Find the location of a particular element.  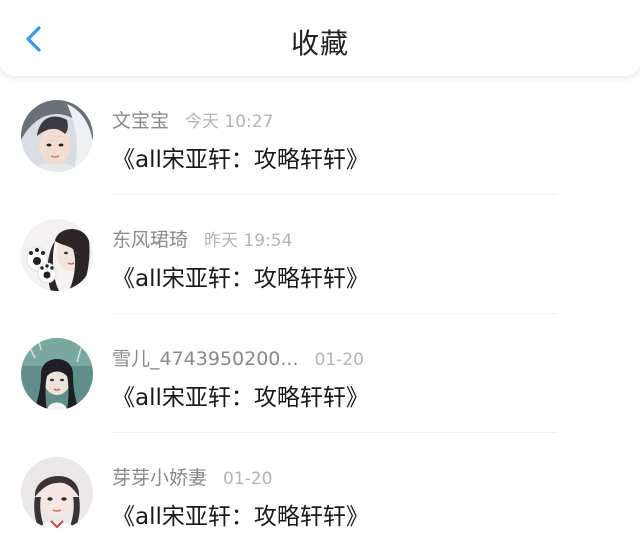

item-meta: 文宝宝 今天 10:27 is located at coordinates (192, 119).